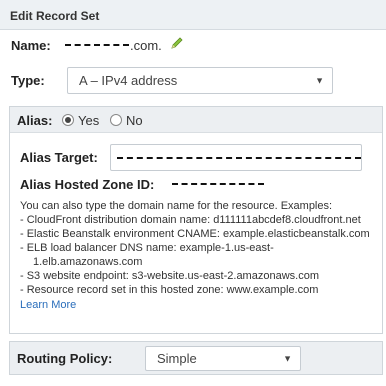 Image resolution: width=386 pixels, height=386 pixels. I want to click on alias-label: Alias:, so click(35, 120).